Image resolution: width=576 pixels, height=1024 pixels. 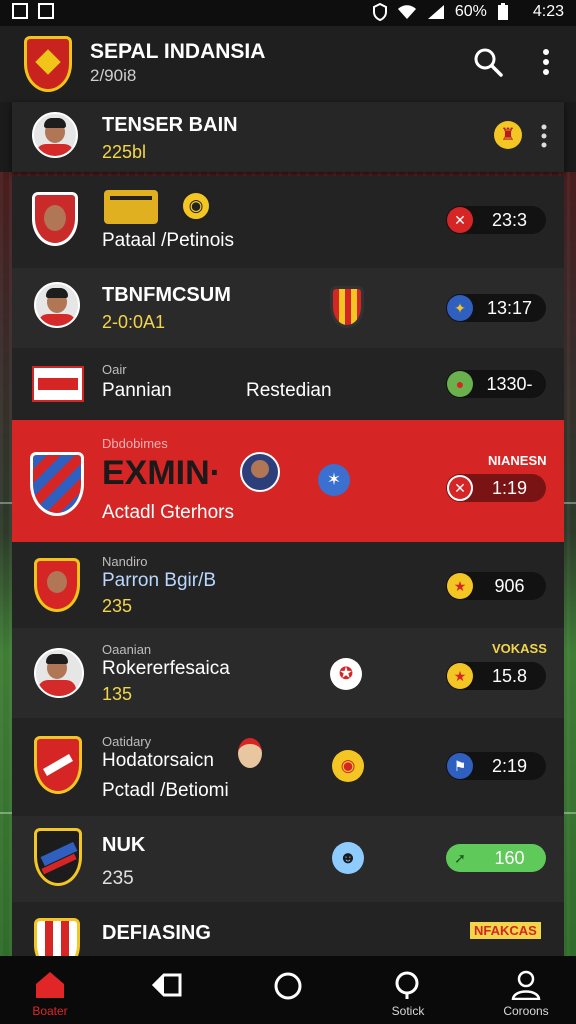 I want to click on row-value: 135, so click(x=117, y=694).